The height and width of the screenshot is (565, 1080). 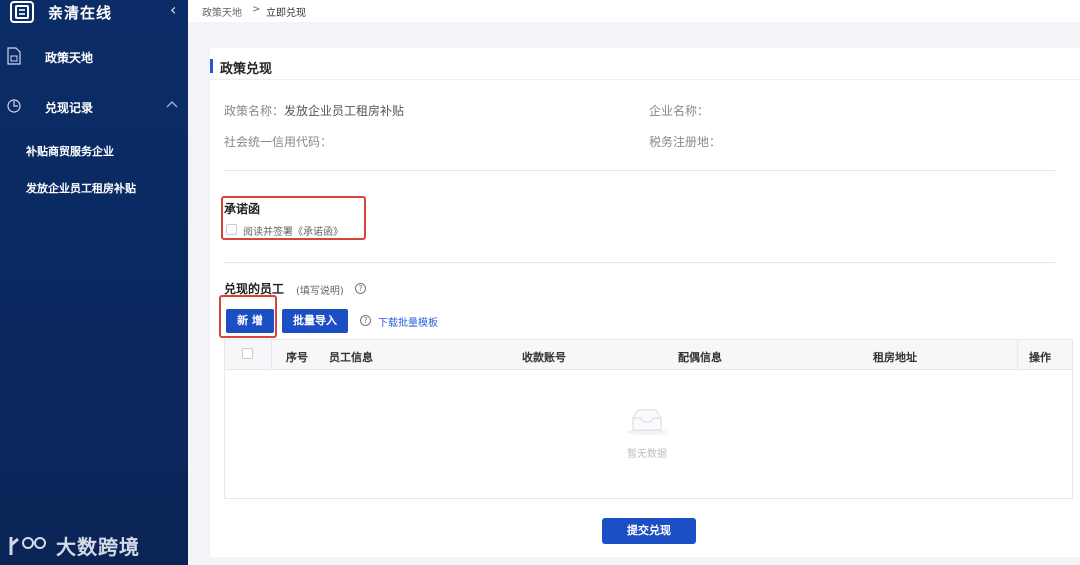 What do you see at coordinates (297, 357) in the screenshot?
I see `column-header-index: 序号` at bounding box center [297, 357].